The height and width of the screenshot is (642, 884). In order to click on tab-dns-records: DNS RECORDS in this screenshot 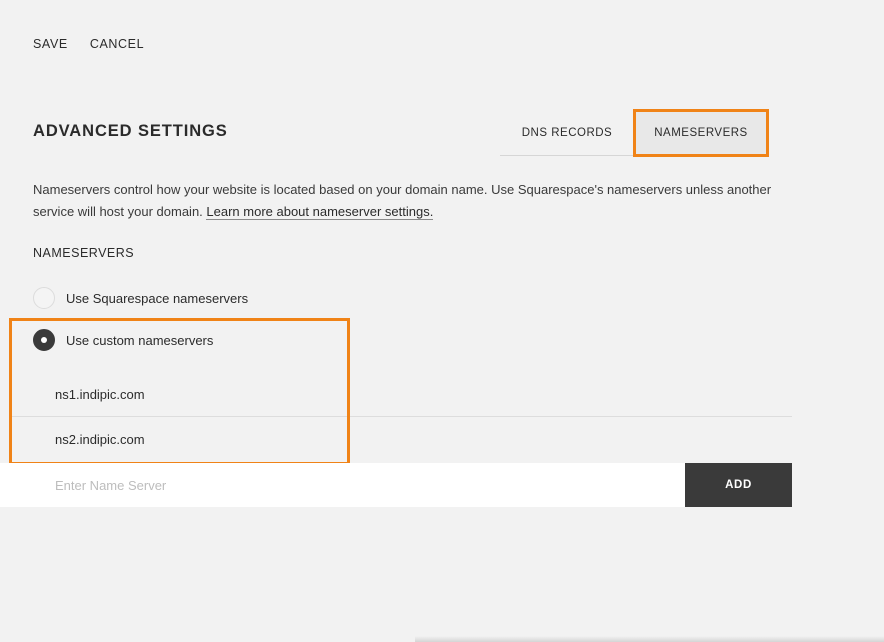, I will do `click(567, 133)`.